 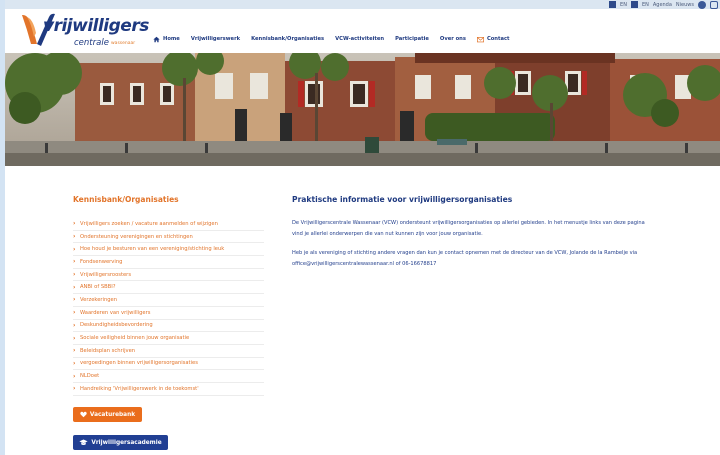 I want to click on nav-label: Kennisbank/Organisaties, so click(x=288, y=39).